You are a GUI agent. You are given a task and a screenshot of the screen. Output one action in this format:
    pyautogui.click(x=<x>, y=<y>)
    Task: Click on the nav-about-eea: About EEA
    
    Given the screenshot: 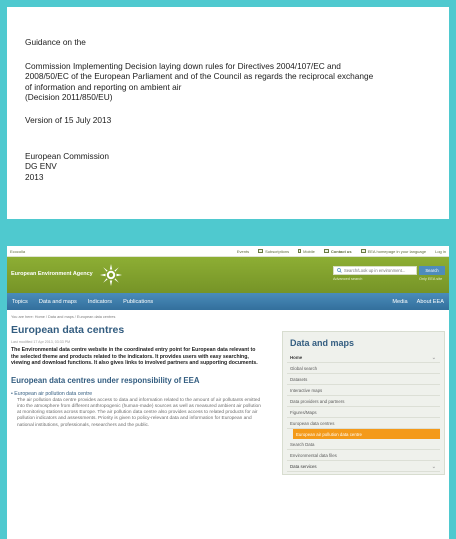 What is the action you would take?
    pyautogui.click(x=430, y=302)
    